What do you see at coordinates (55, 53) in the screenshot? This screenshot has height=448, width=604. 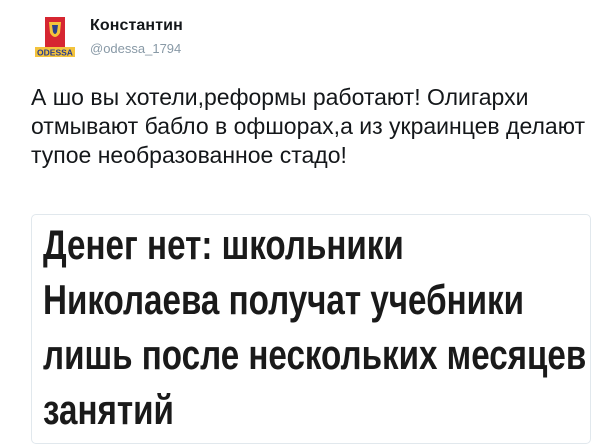 I see `avatar-label: ODESSA` at bounding box center [55, 53].